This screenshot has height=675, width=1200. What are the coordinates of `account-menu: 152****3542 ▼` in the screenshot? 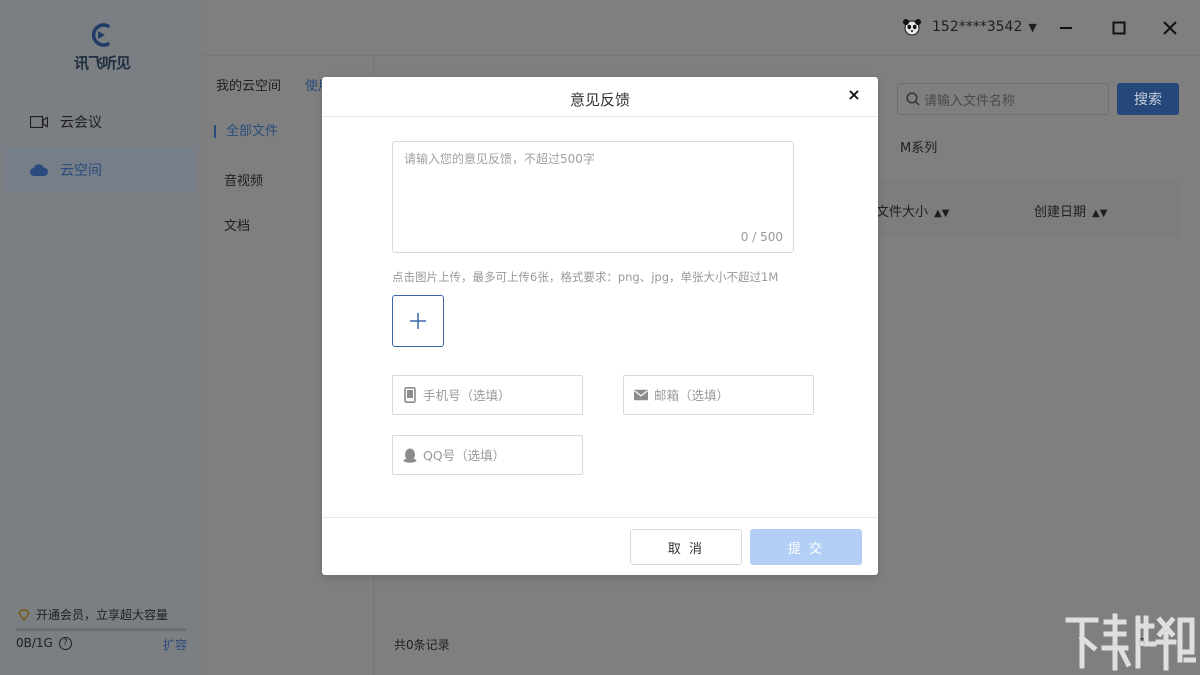 It's located at (969, 27).